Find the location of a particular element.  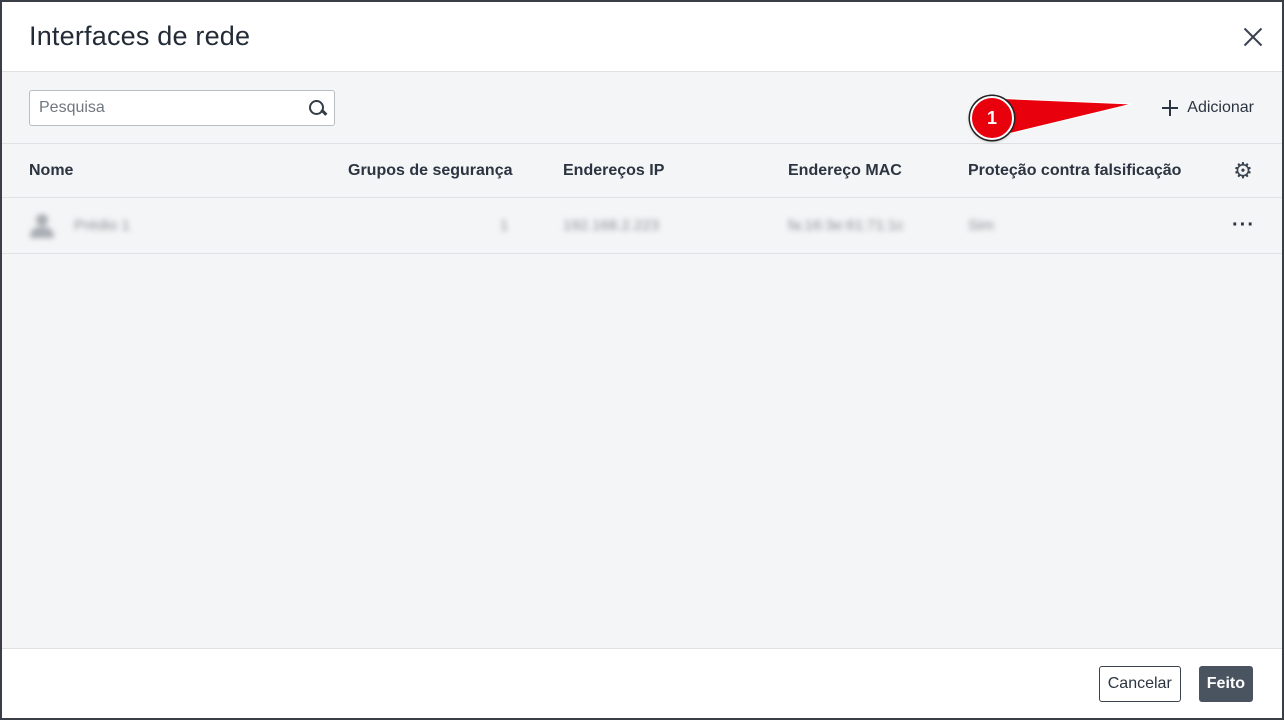

annotation-badge: 1 is located at coordinates (992, 118).